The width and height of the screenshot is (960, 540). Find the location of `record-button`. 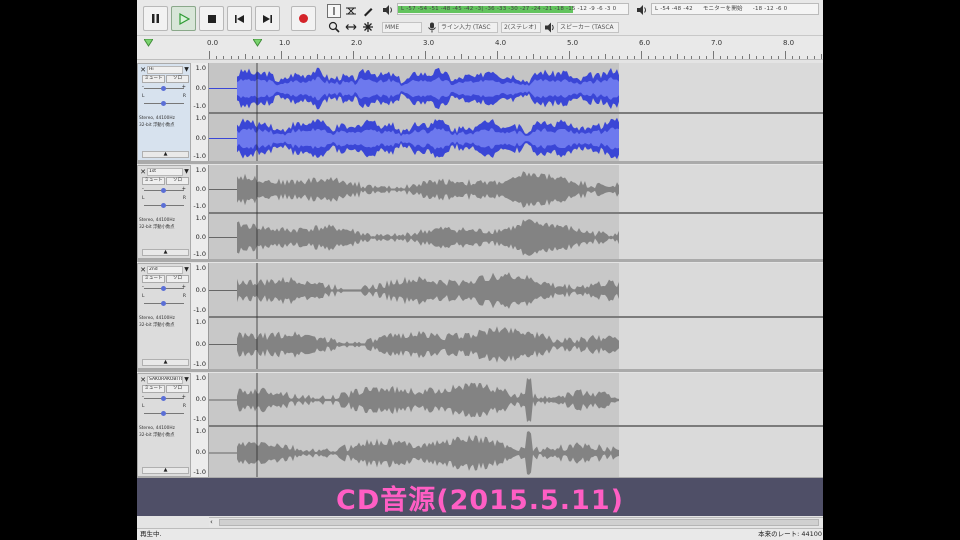

record-button is located at coordinates (303, 18).